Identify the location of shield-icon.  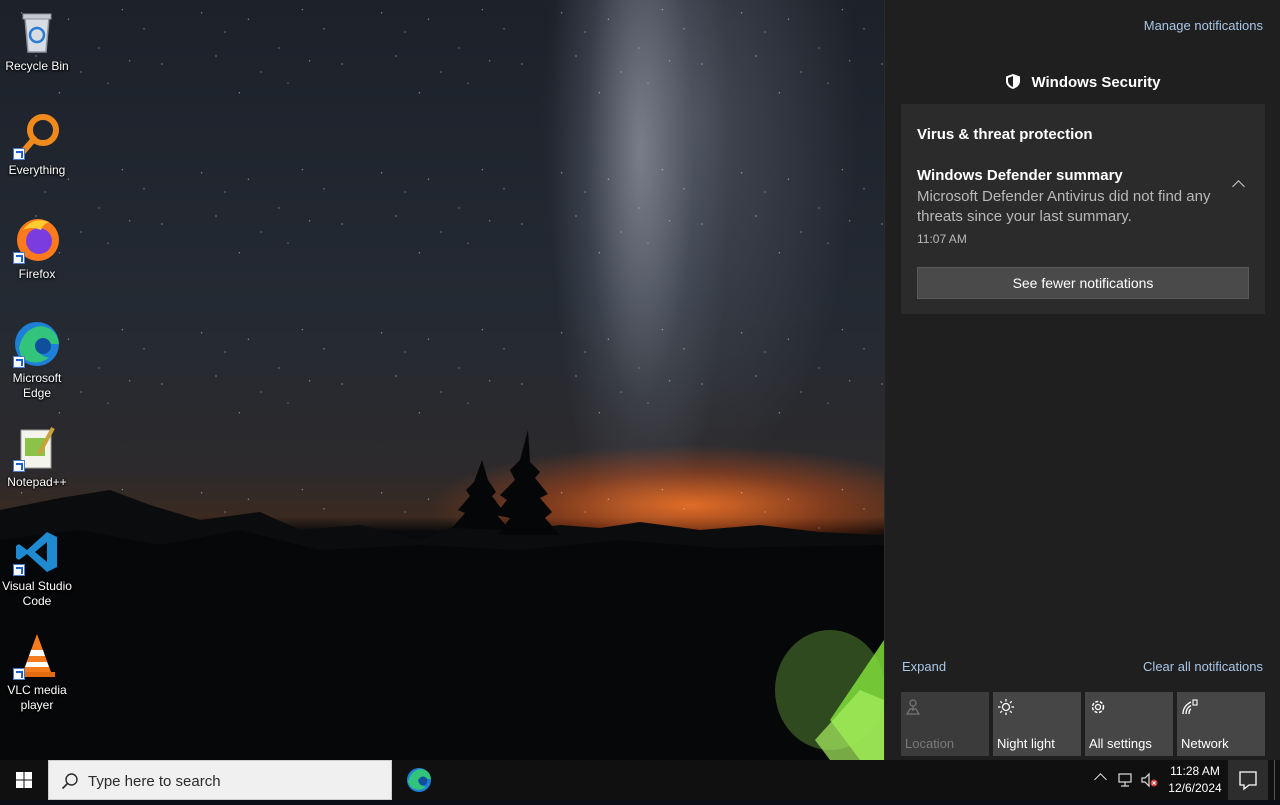
(1013, 83).